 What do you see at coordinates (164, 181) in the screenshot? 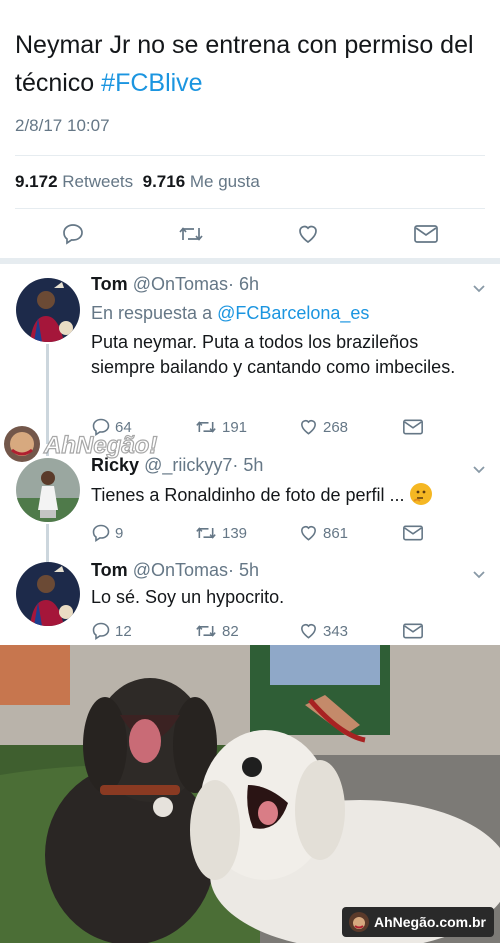
I see `likes-count: 9.716` at bounding box center [164, 181].